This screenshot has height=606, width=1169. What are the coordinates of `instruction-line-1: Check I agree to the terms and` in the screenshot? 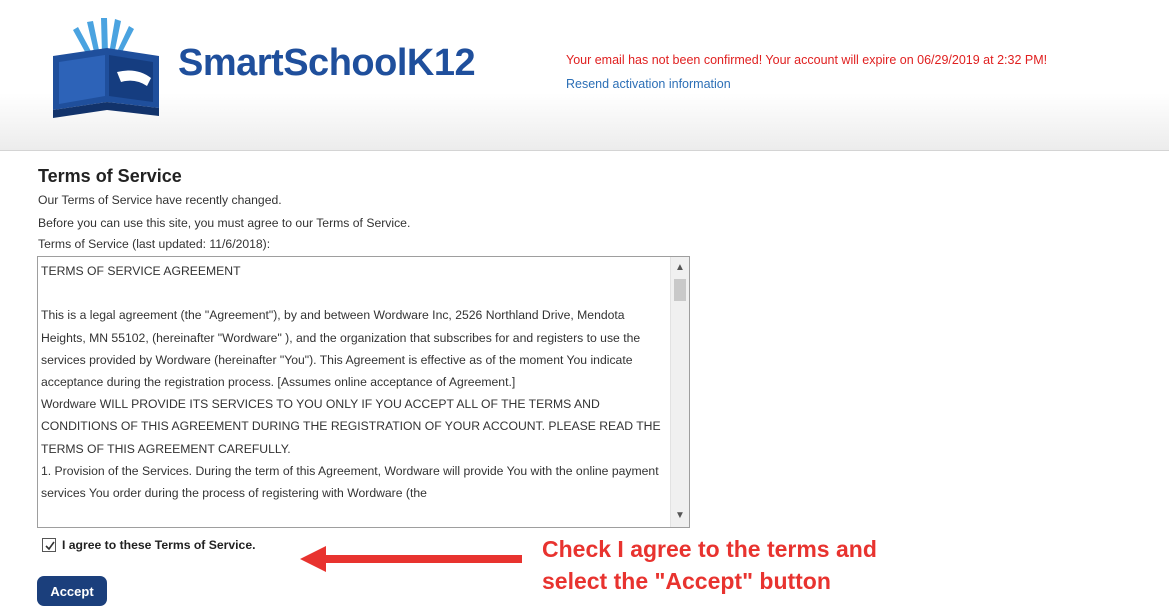 It's located at (709, 549).